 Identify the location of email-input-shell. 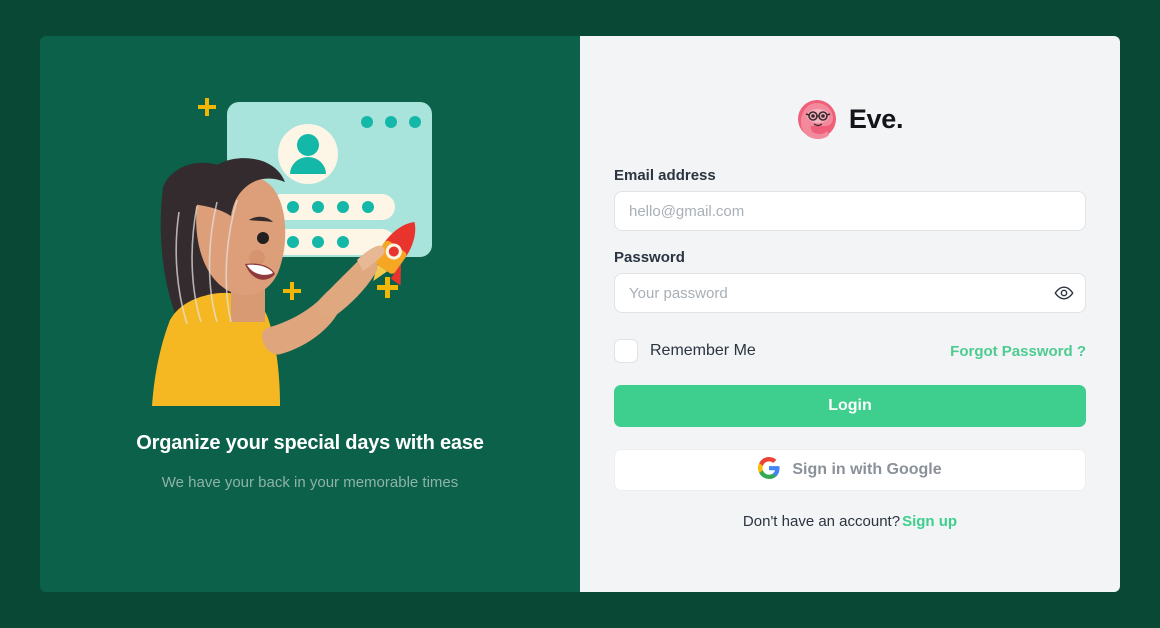
(850, 211).